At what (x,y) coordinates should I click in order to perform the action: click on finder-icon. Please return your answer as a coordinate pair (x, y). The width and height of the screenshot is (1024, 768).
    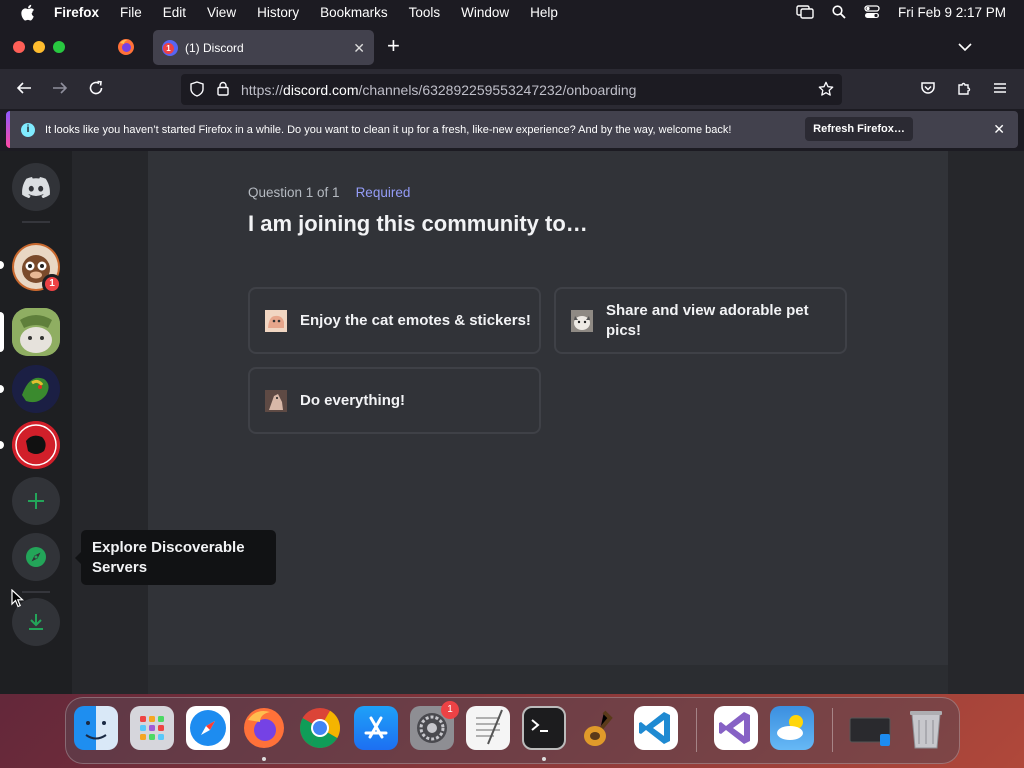
    Looking at the image, I should click on (96, 728).